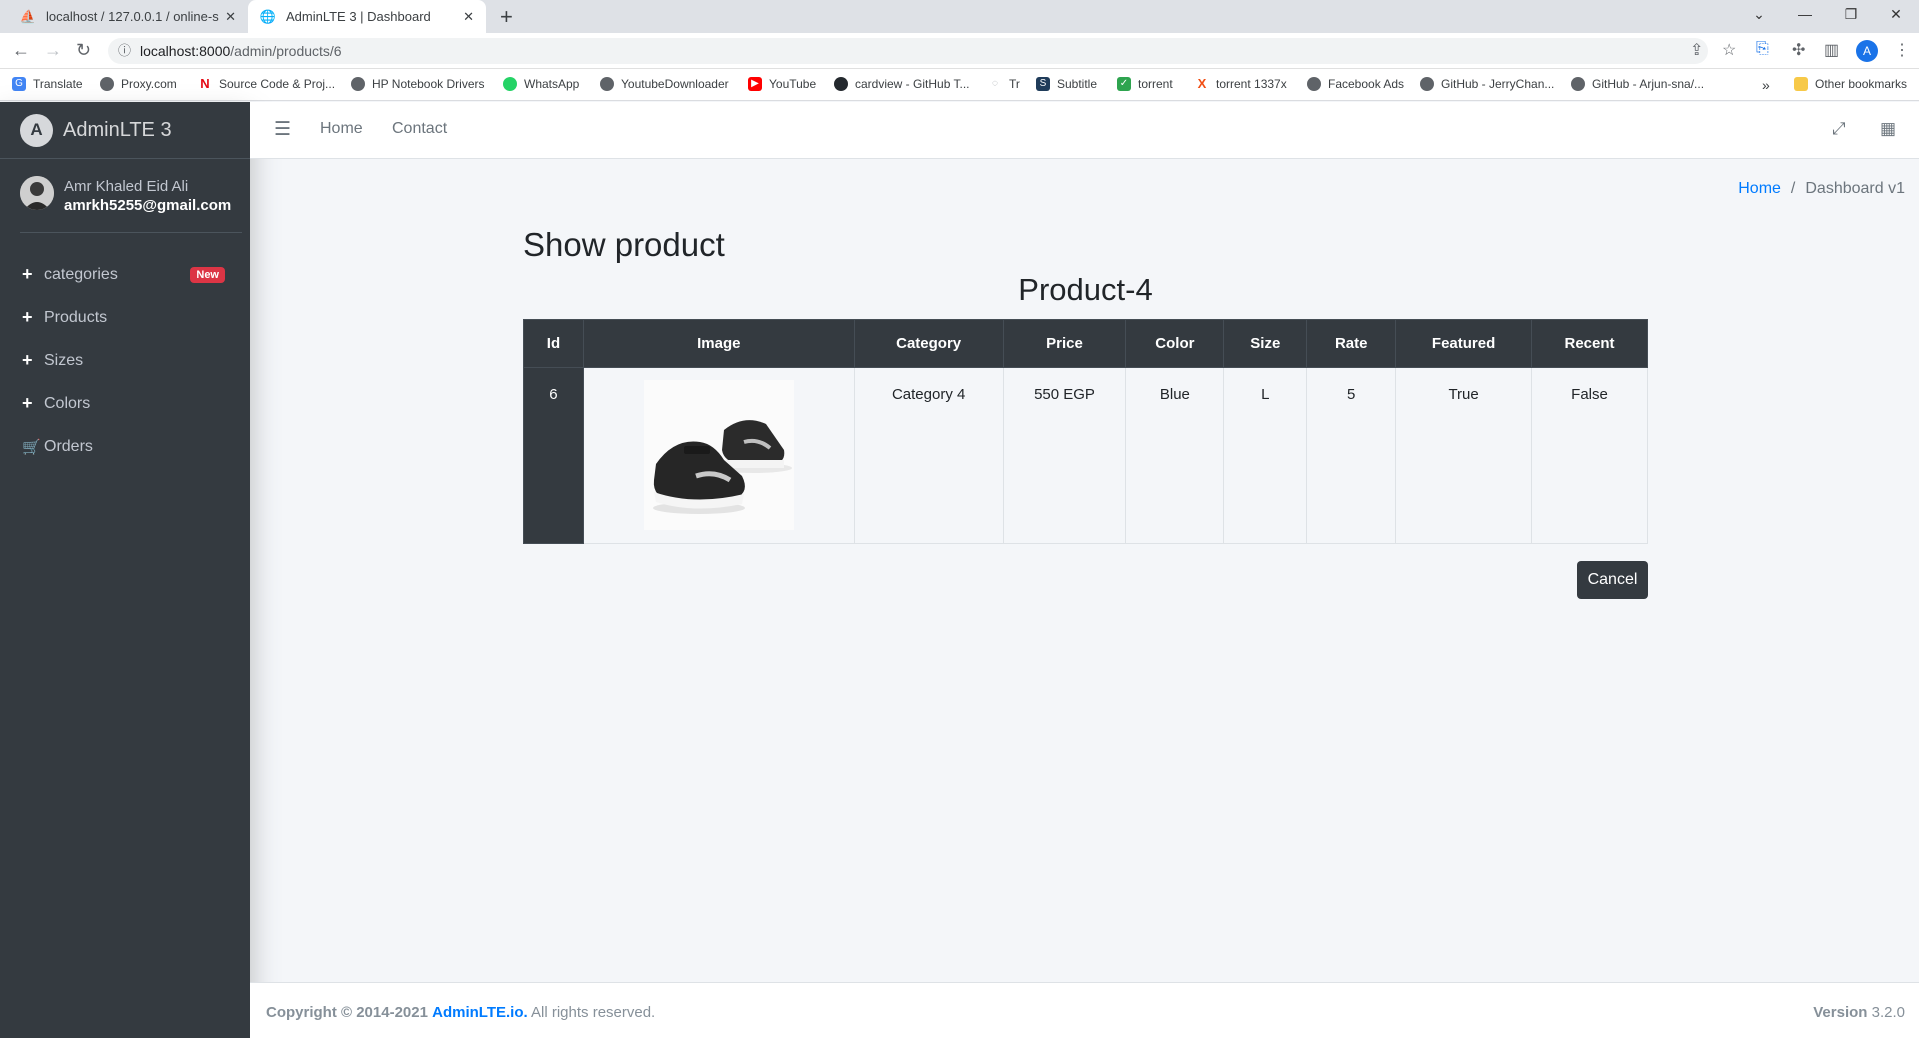 This screenshot has height=1038, width=1919. I want to click on user-panel: Amr Khaled Eid Ali amrkh5255@gmail.com, so click(131, 203).